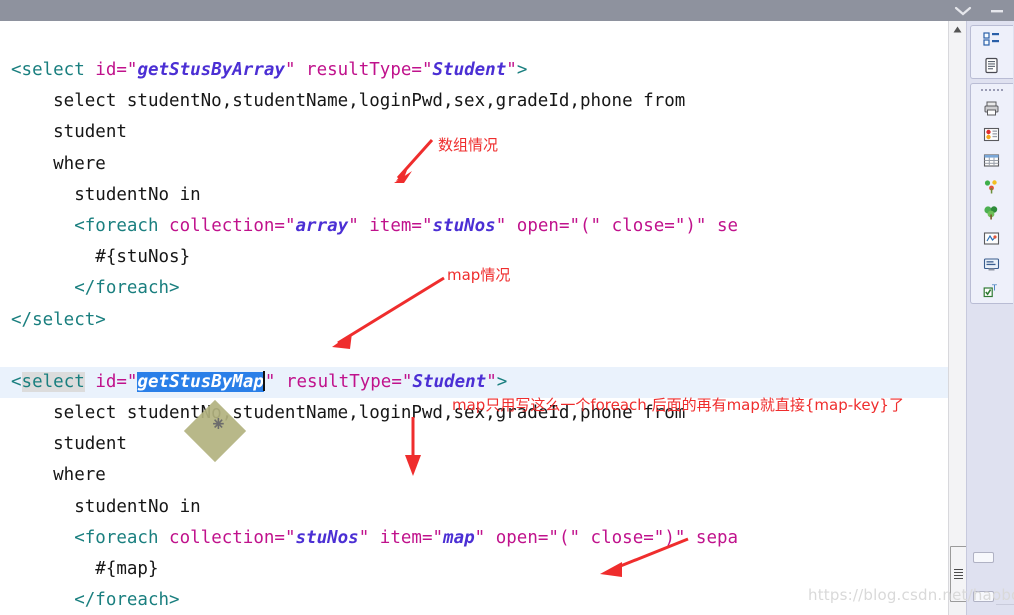 Image resolution: width=1014 pixels, height=615 pixels. Describe the element at coordinates (990, 318) in the screenshot. I see `right-side-panel: T` at that location.